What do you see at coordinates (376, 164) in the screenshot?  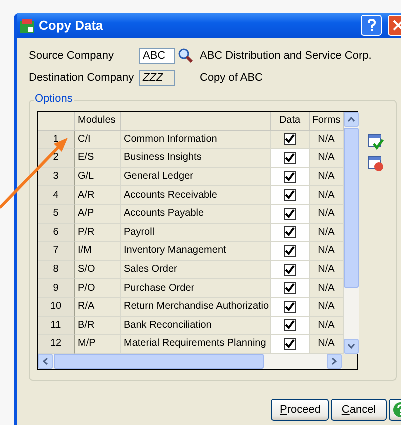 I see `grid-clear-icon` at bounding box center [376, 164].